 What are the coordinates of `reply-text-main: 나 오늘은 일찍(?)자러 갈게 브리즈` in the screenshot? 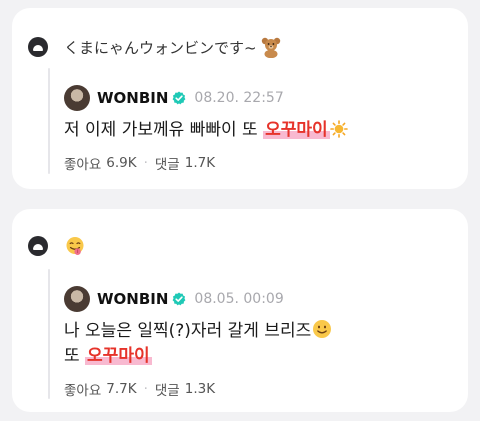 It's located at (188, 331).